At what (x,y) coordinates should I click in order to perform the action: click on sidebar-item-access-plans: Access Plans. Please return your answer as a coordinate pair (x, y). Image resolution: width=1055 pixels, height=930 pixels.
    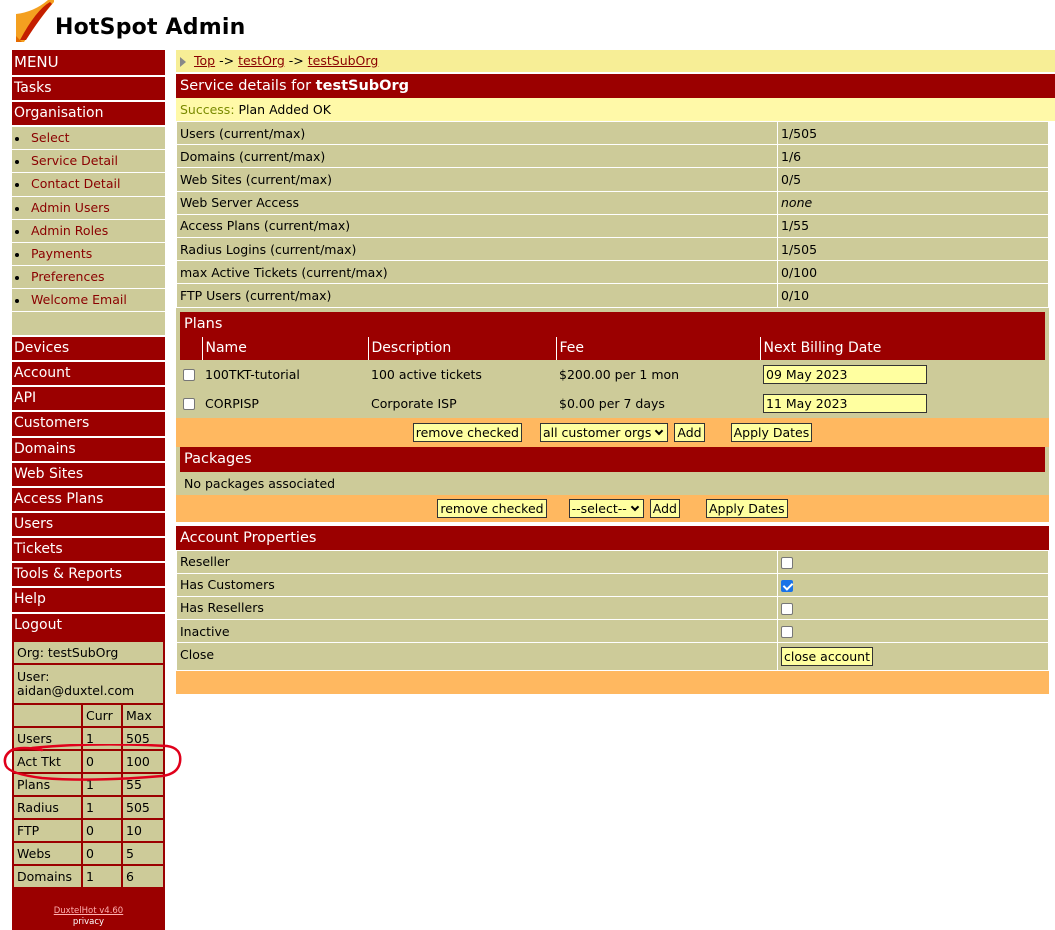
    Looking at the image, I should click on (88, 498).